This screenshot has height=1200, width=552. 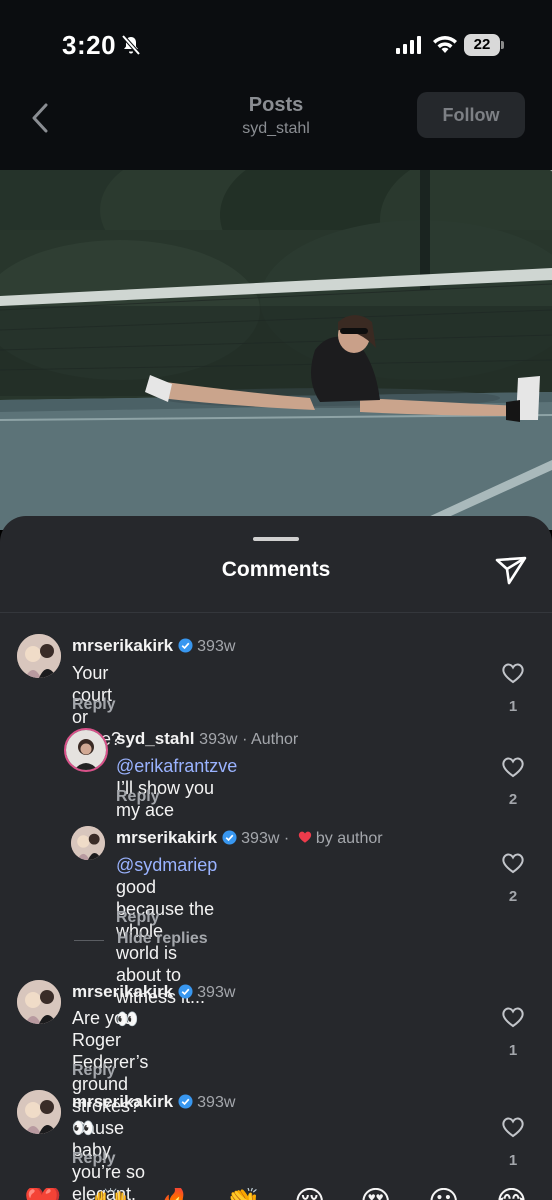 What do you see at coordinates (110, 1194) in the screenshot?
I see `reaction-emoji: 🙌` at bounding box center [110, 1194].